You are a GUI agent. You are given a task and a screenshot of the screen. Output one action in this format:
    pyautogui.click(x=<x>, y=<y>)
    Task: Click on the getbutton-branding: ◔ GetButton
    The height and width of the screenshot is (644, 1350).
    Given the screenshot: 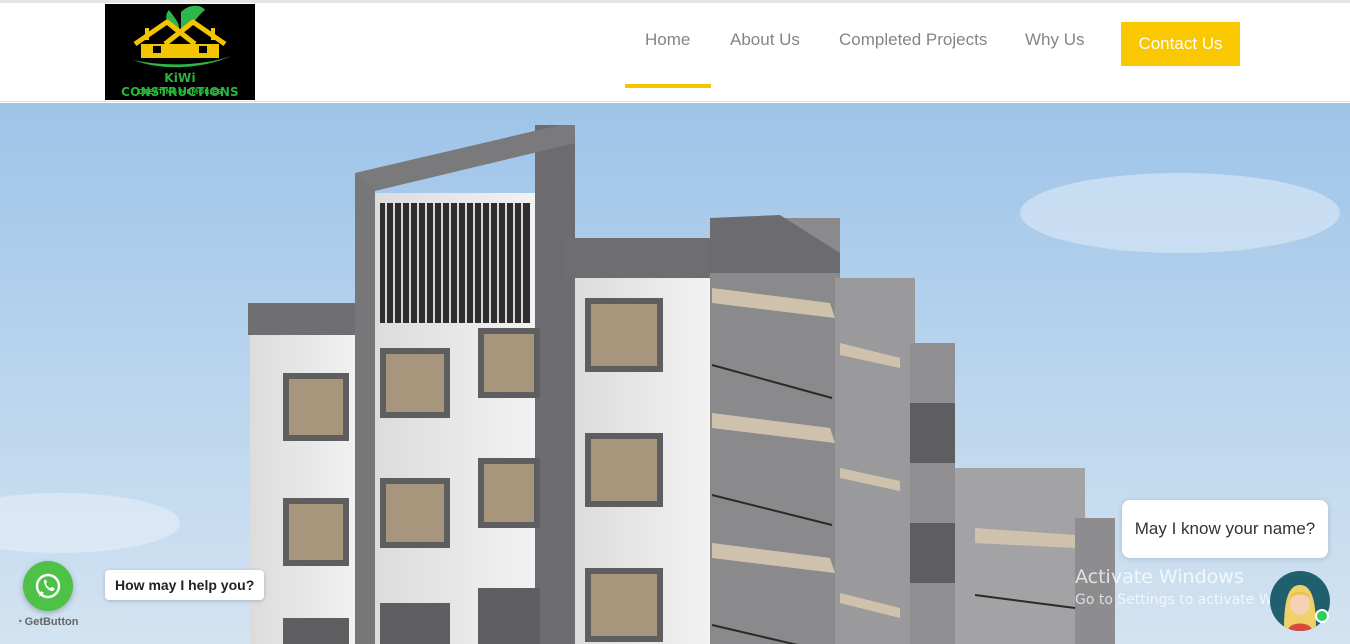 What is the action you would take?
    pyautogui.click(x=47, y=622)
    